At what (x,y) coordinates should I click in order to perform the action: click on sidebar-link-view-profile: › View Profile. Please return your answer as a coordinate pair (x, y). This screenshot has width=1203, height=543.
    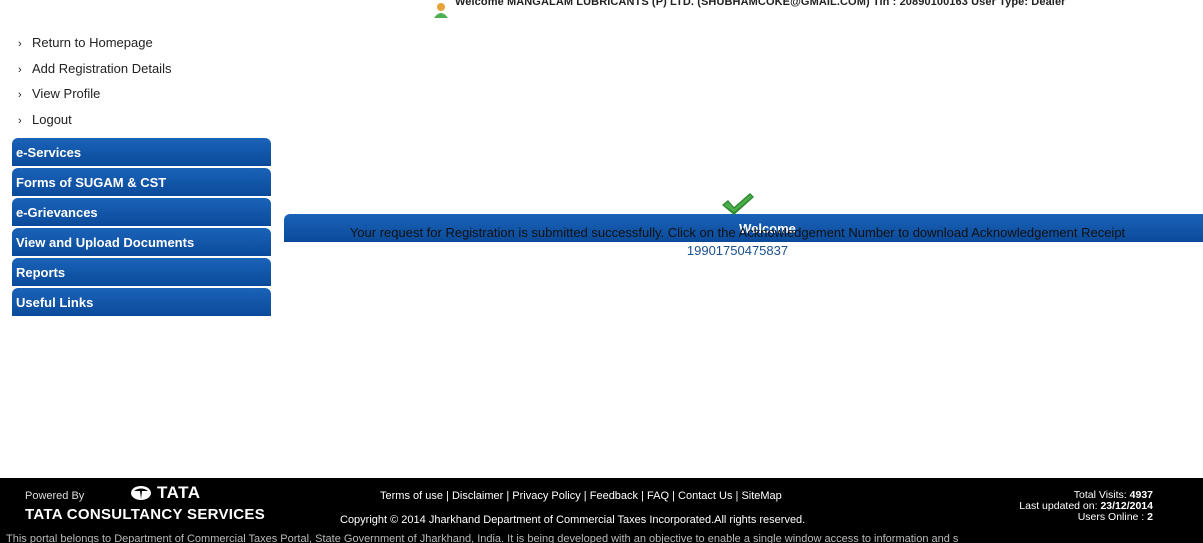
    Looking at the image, I should click on (141, 94).